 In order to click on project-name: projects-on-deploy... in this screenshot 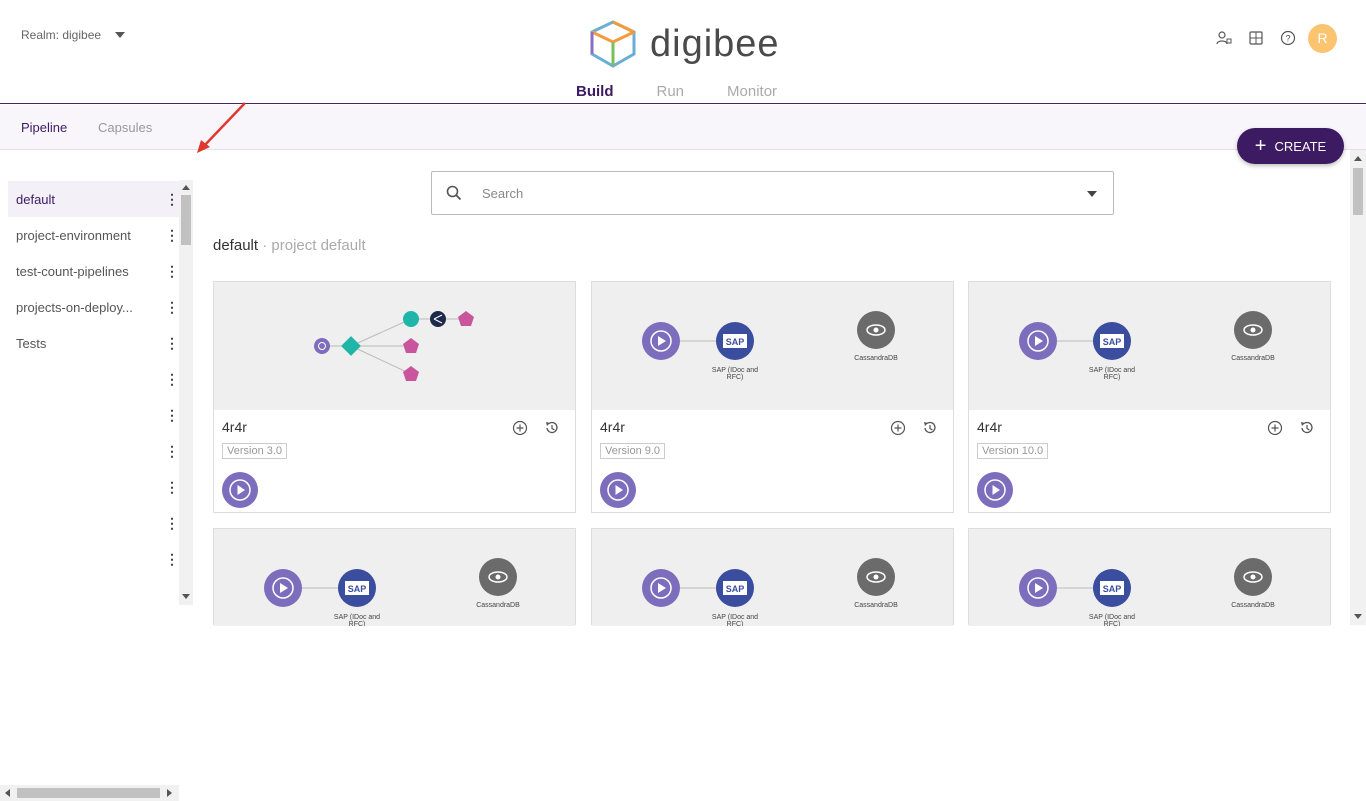, I will do `click(74, 307)`.